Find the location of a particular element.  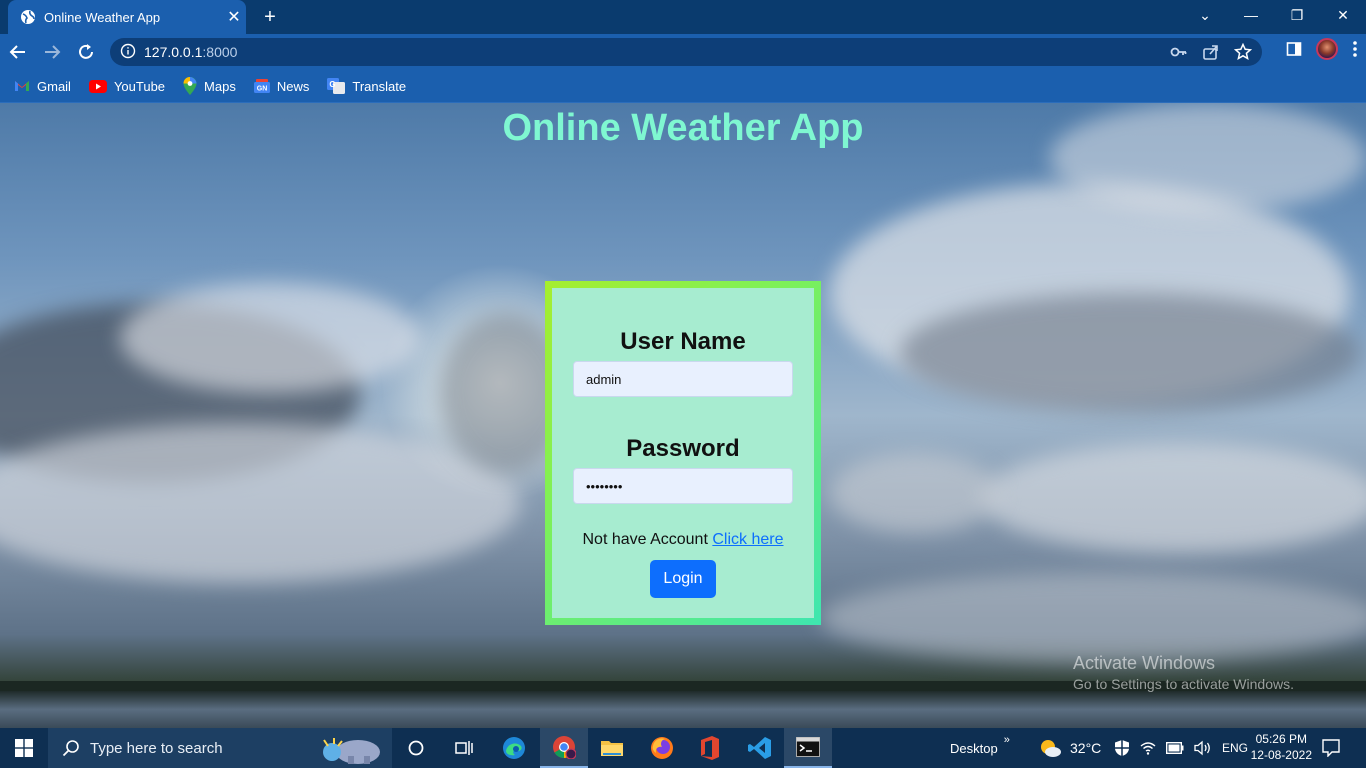

bookmark-label: Gmail is located at coordinates (54, 86).